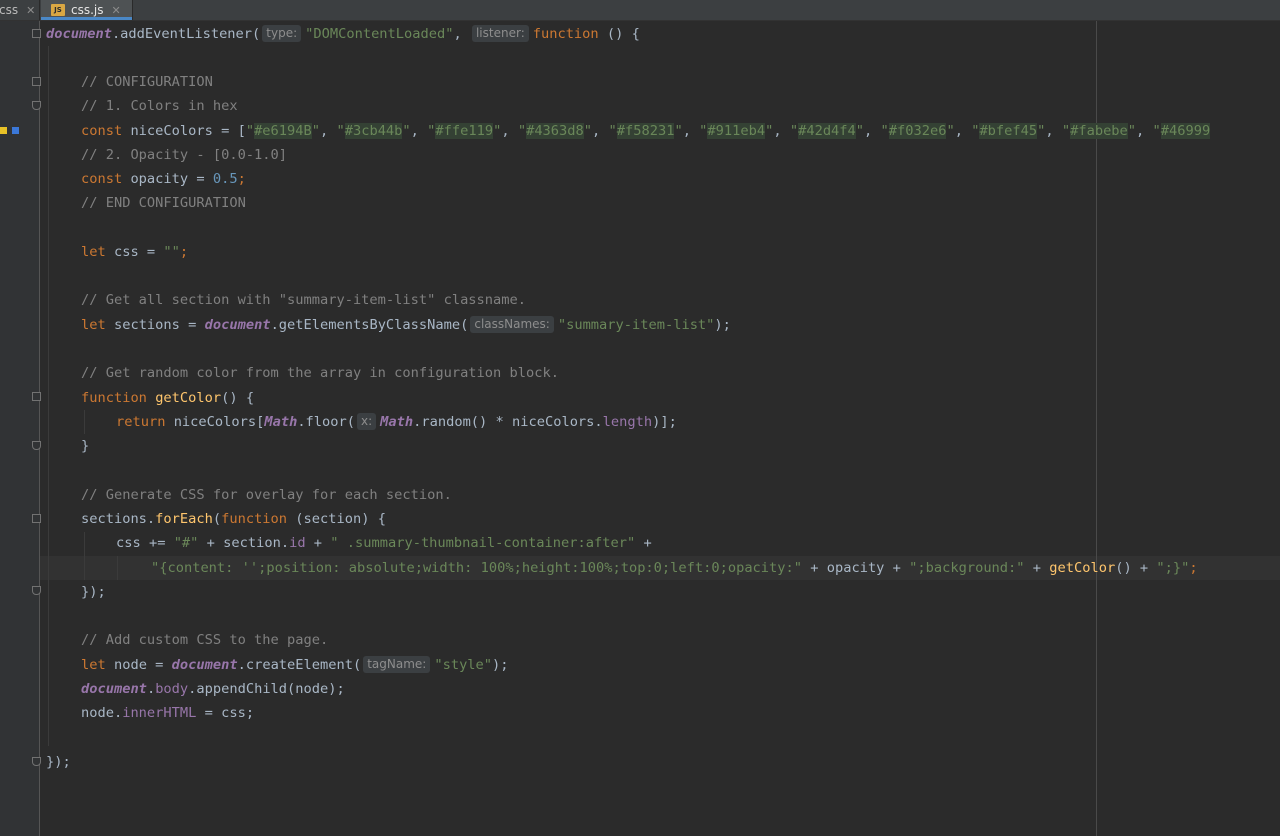 The height and width of the screenshot is (836, 1280). I want to click on color-string: "#bfef45", so click(1008, 131).